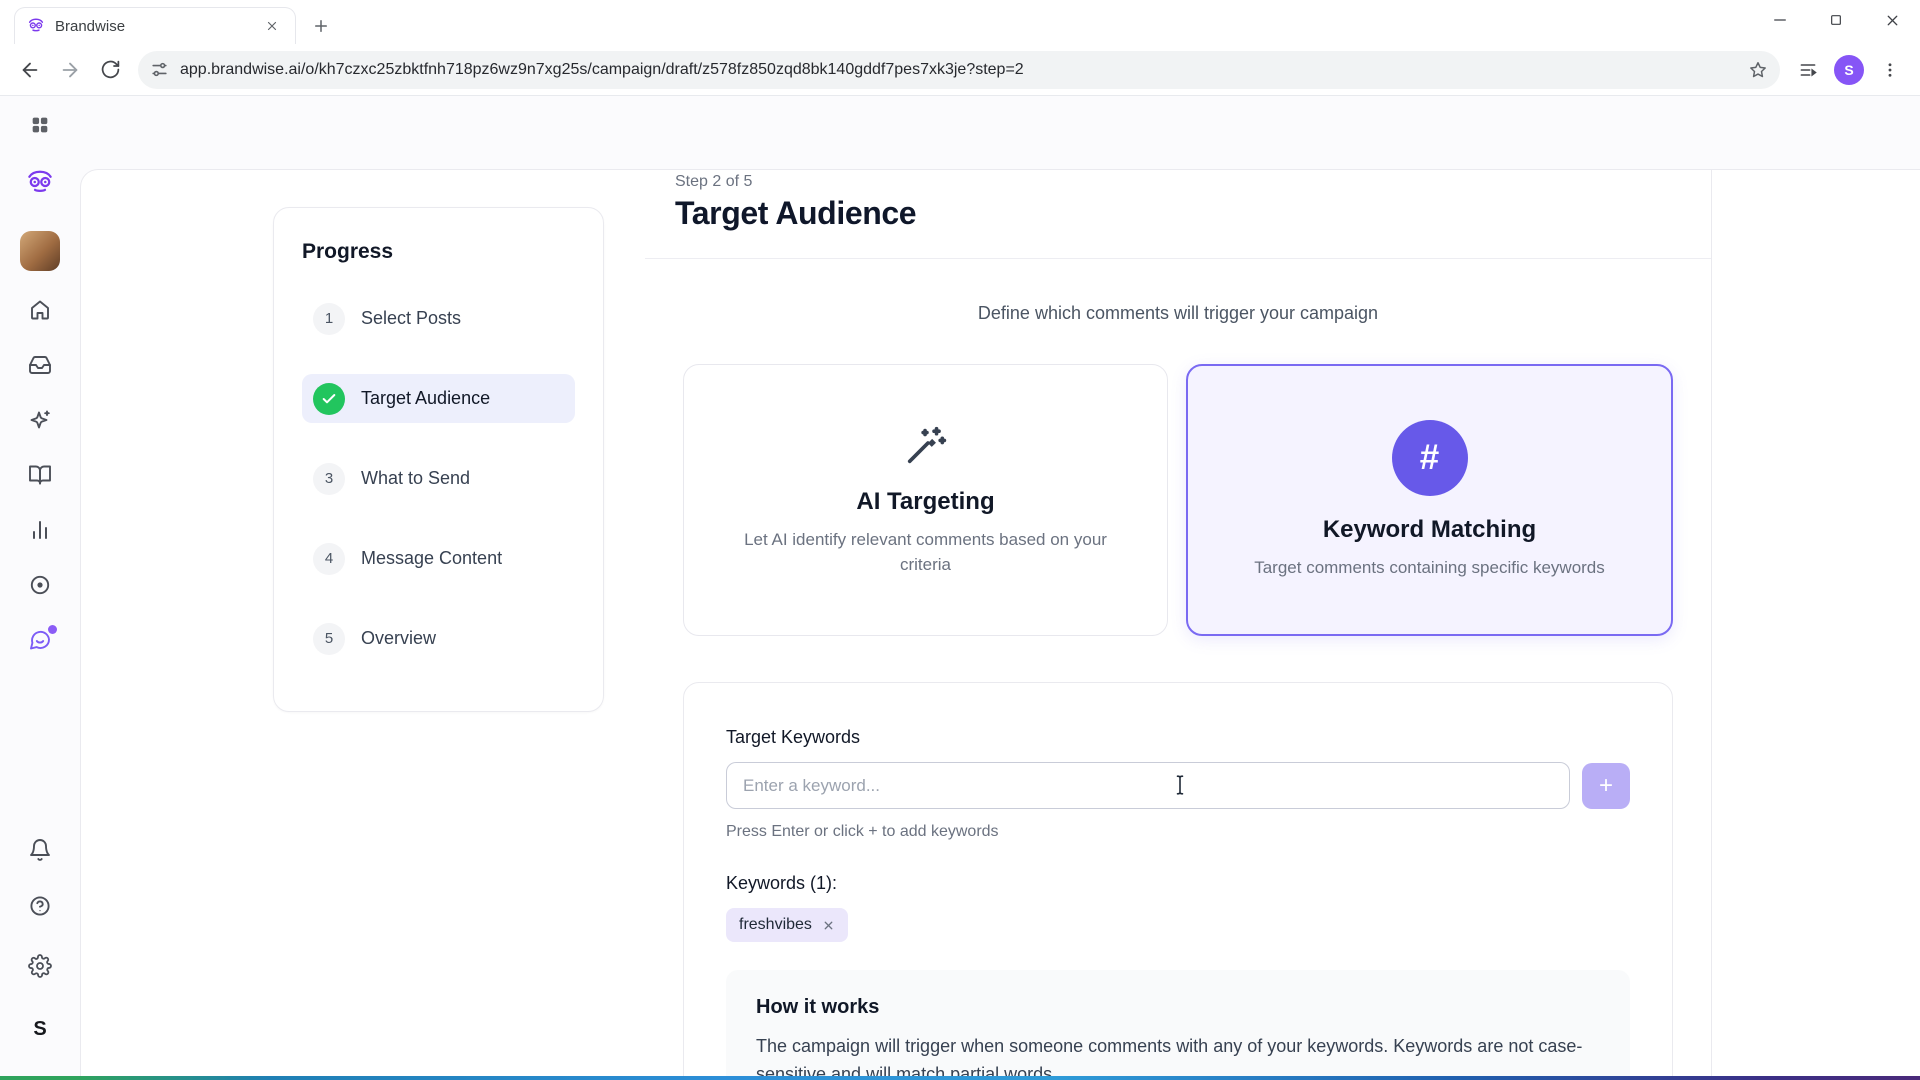  Describe the element at coordinates (1606, 785) in the screenshot. I see `add-keyword-button: +` at that location.